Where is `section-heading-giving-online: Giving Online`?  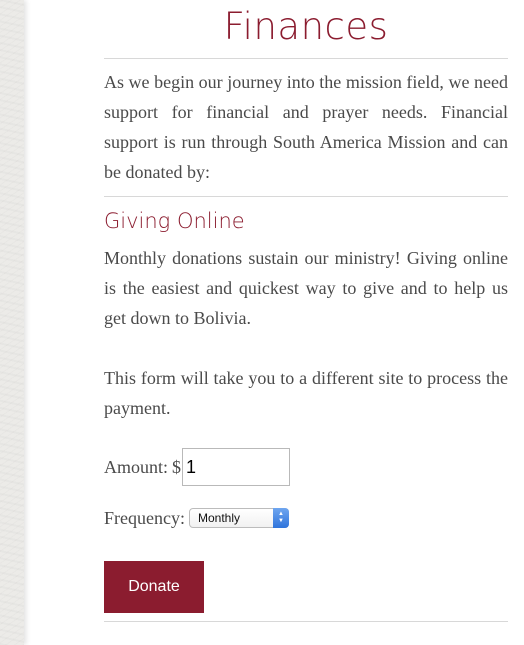
section-heading-giving-online: Giving Online is located at coordinates (174, 221).